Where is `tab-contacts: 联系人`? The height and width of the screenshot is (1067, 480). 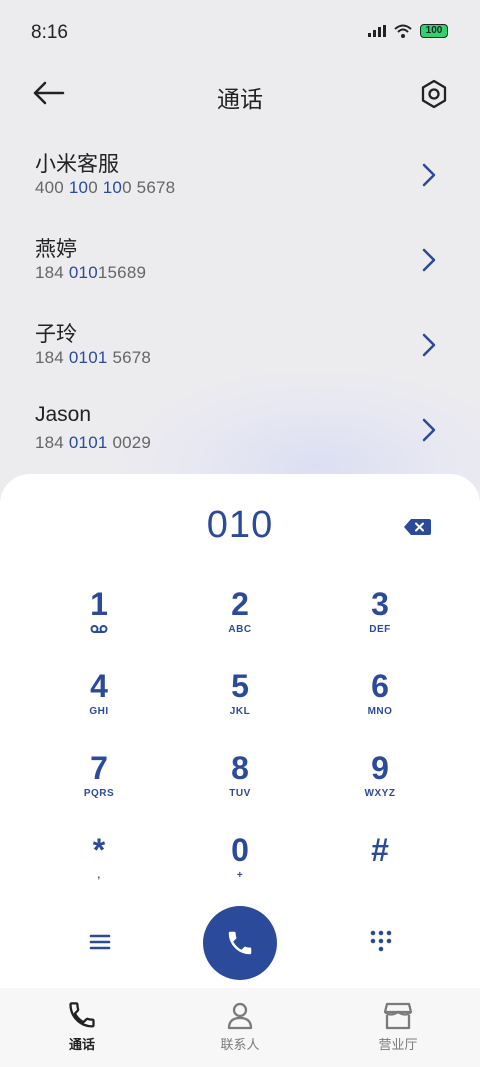
tab-contacts: 联系人 is located at coordinates (240, 1027).